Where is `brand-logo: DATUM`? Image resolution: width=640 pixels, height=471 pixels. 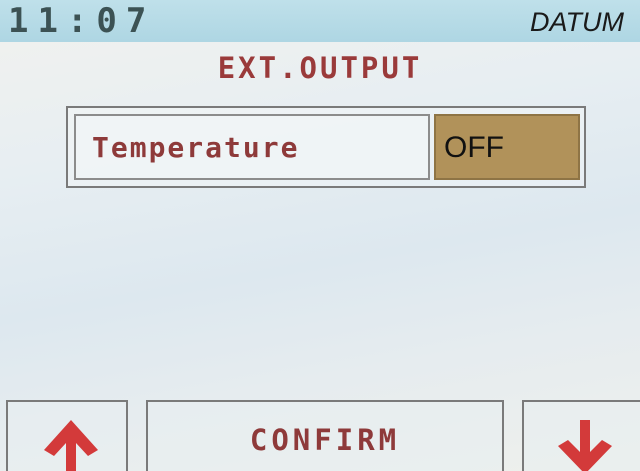 brand-logo: DATUM is located at coordinates (577, 22).